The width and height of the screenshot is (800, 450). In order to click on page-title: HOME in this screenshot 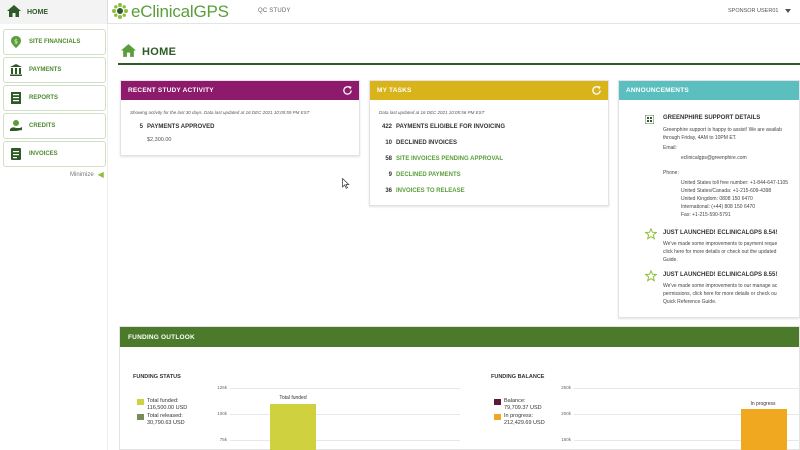, I will do `click(148, 51)`.